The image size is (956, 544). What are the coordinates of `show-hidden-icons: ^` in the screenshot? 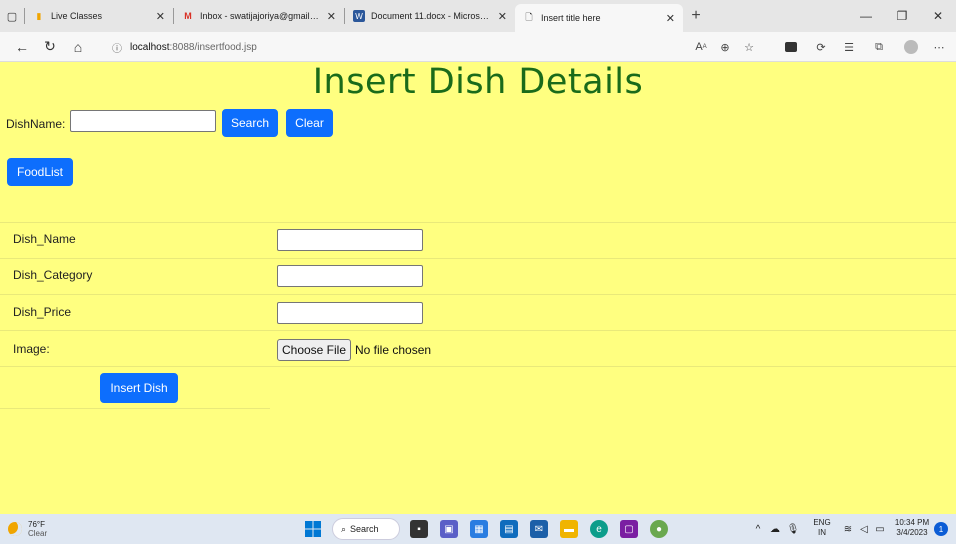 It's located at (758, 529).